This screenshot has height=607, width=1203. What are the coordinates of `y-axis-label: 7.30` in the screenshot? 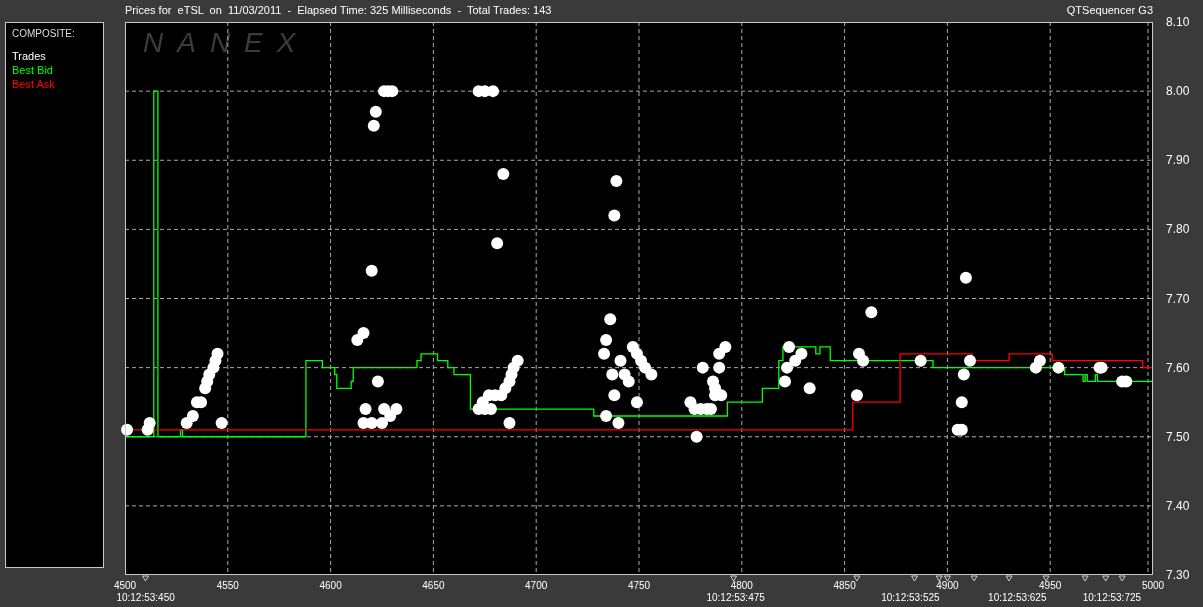 It's located at (1178, 575).